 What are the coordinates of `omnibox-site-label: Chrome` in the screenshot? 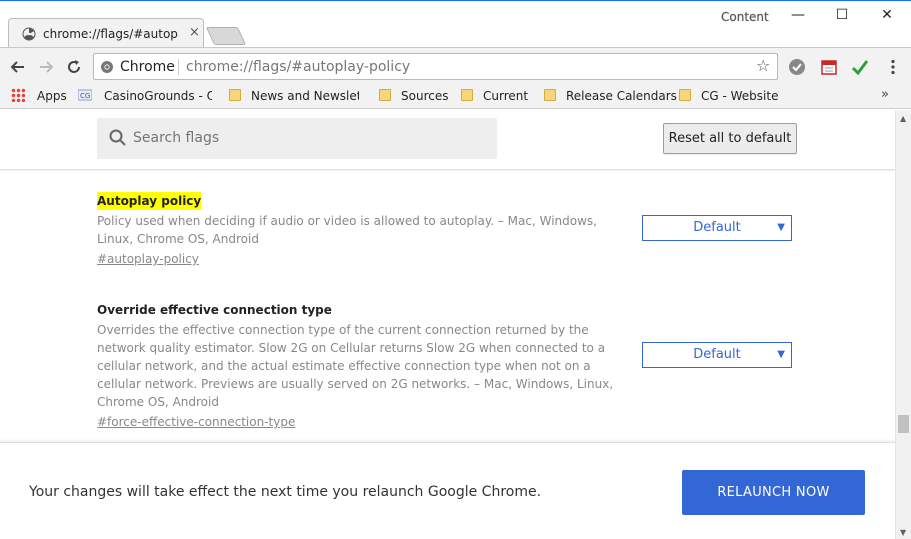 It's located at (147, 67).